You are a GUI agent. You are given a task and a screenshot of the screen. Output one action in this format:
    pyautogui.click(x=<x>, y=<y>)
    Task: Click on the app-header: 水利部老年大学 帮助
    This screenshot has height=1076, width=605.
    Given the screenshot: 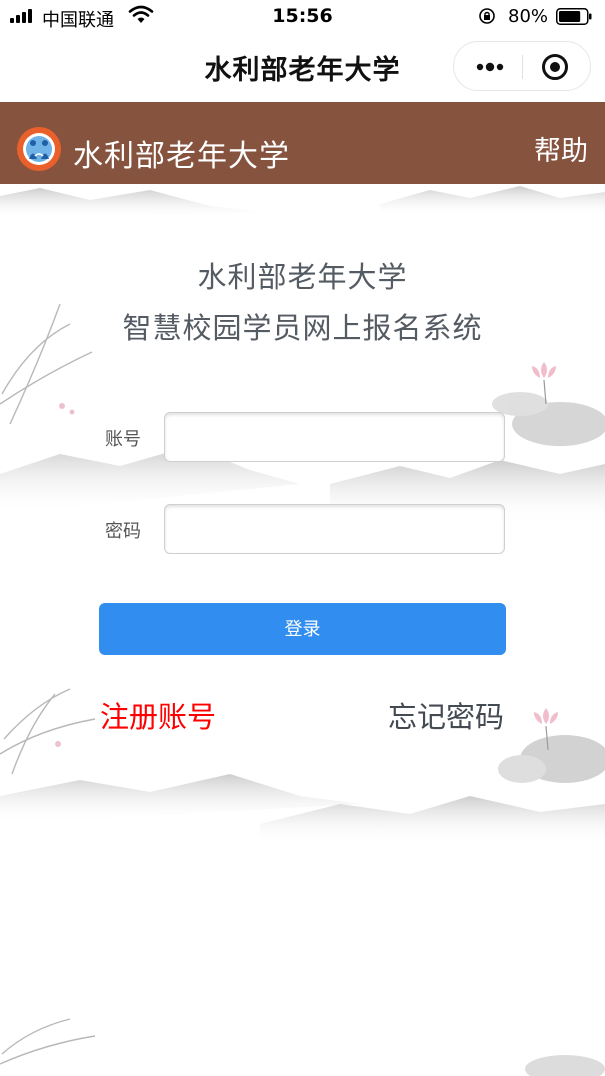 What is the action you would take?
    pyautogui.click(x=302, y=143)
    